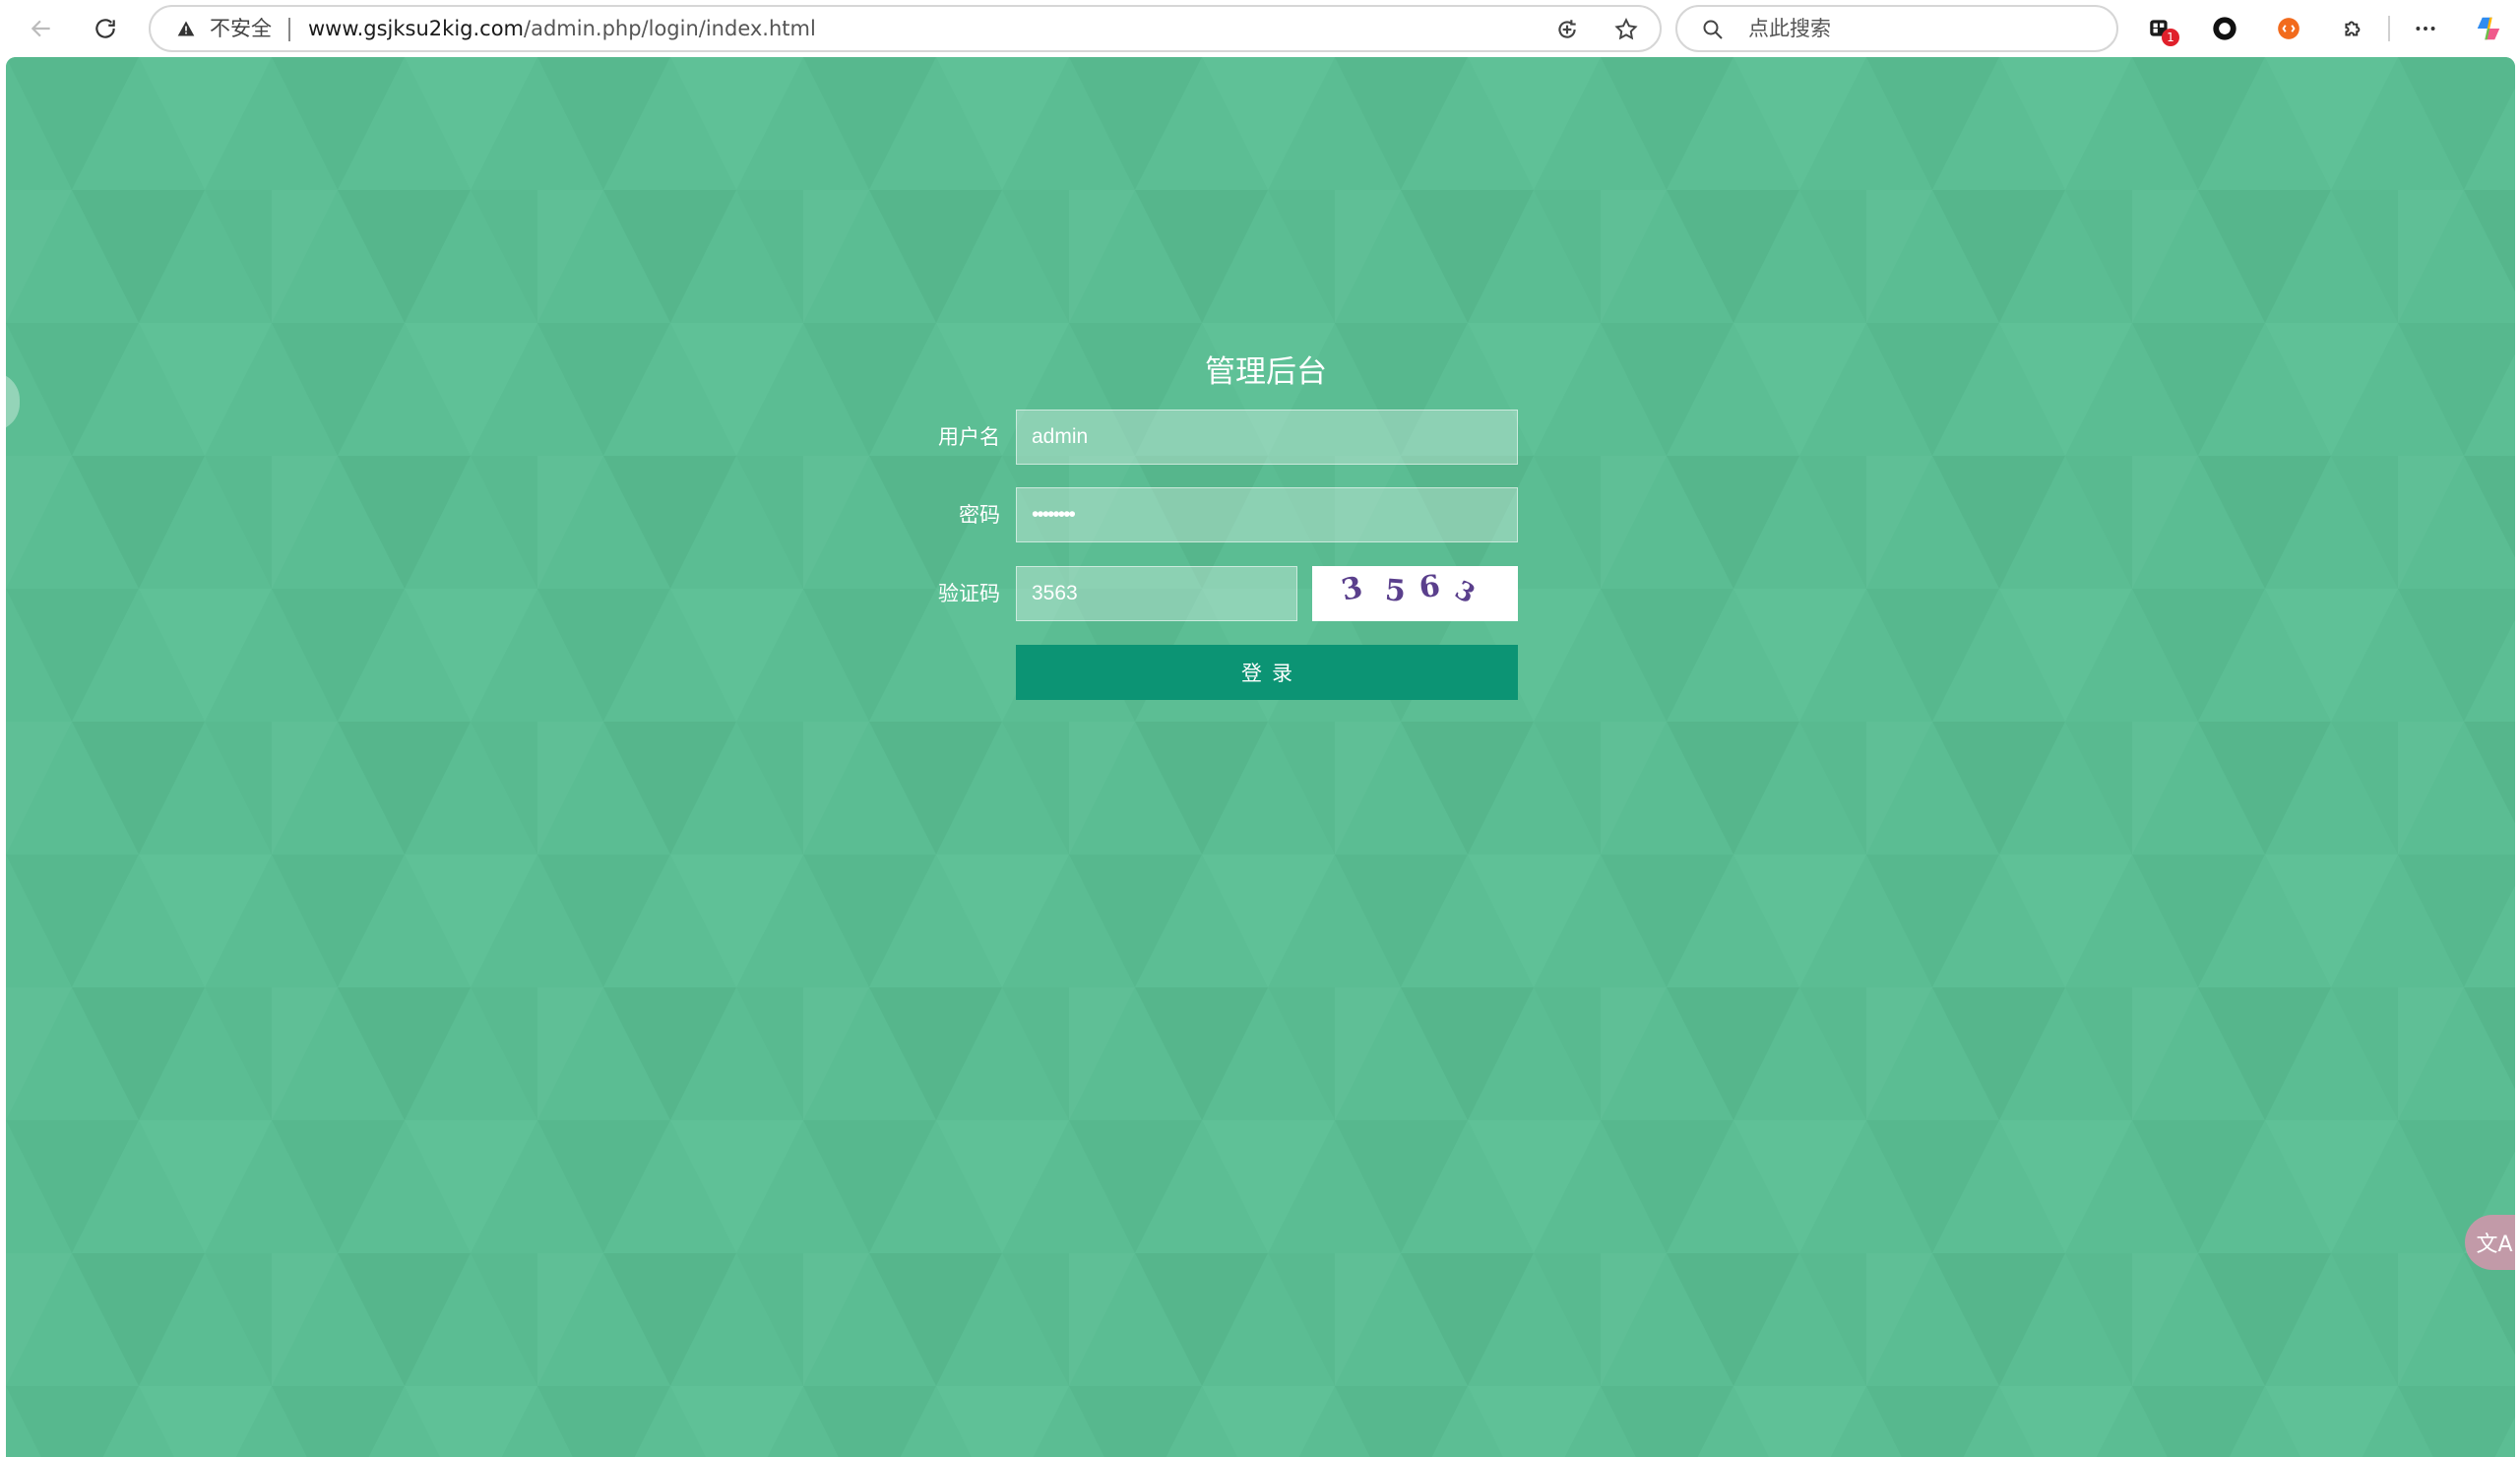 This screenshot has height=1457, width=2520. Describe the element at coordinates (1567, 29) in the screenshot. I see `refresh-page-icon` at that location.